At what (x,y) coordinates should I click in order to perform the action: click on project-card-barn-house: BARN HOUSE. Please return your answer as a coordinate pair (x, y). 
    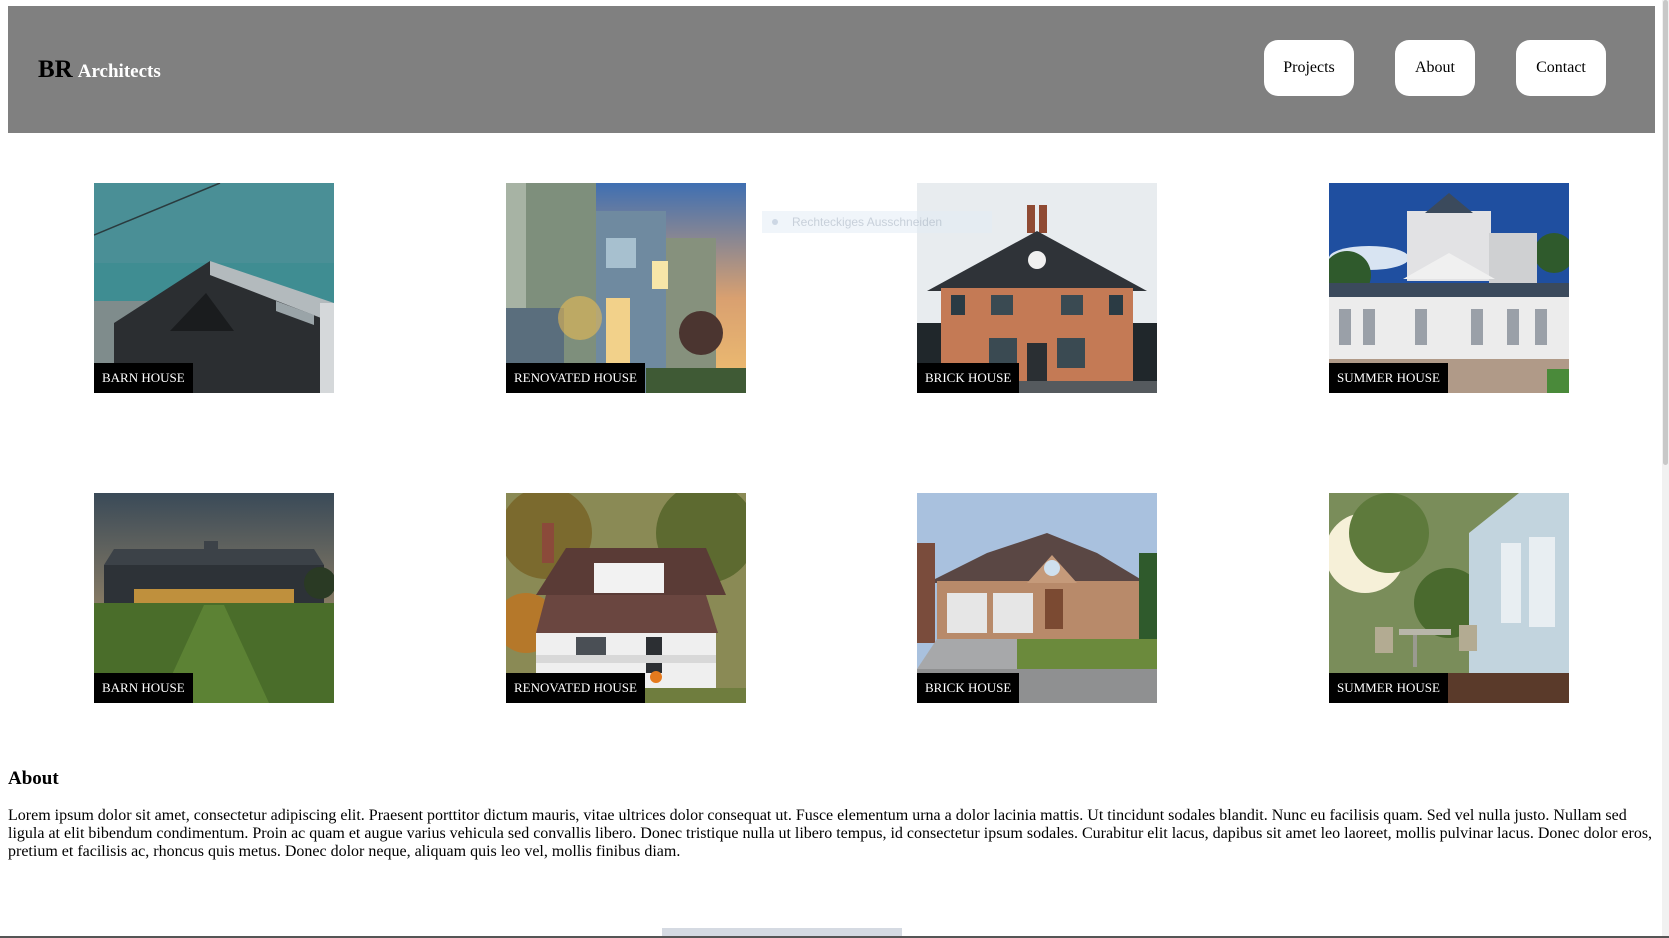
    Looking at the image, I should click on (214, 288).